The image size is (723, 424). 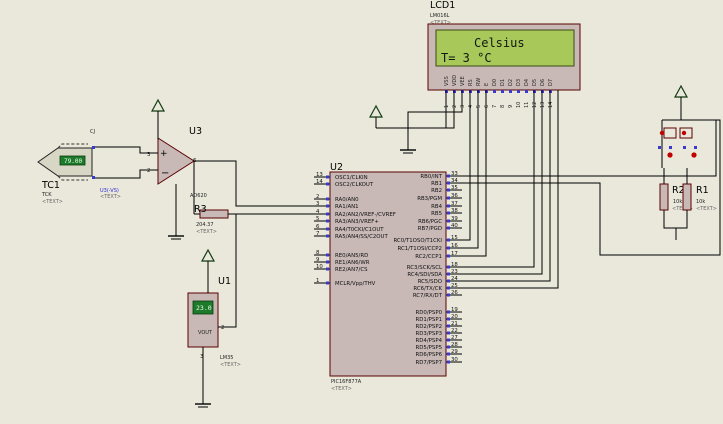 I want to click on mcu-right-pin-name: RC1/T1OSI/CCP2, so click(x=420, y=249).